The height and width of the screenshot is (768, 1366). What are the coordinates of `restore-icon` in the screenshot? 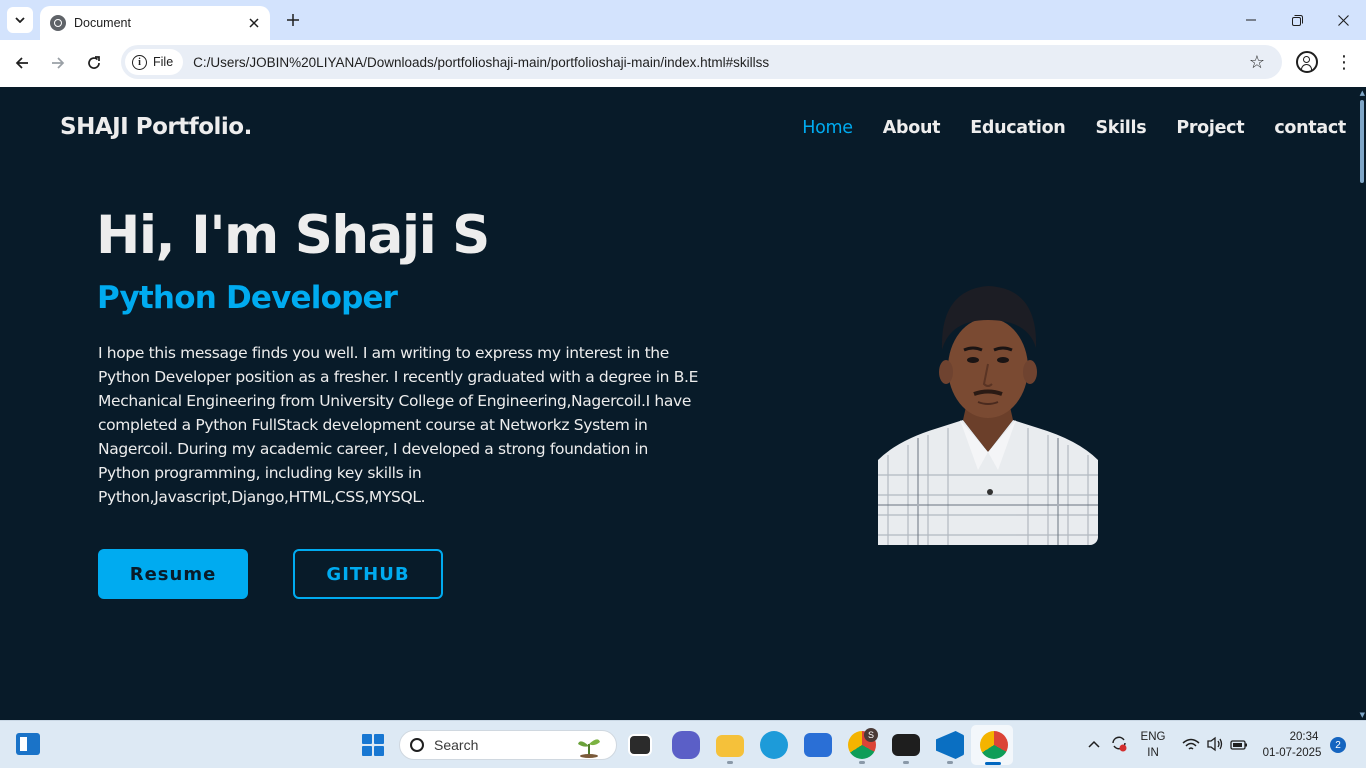 It's located at (1297, 20).